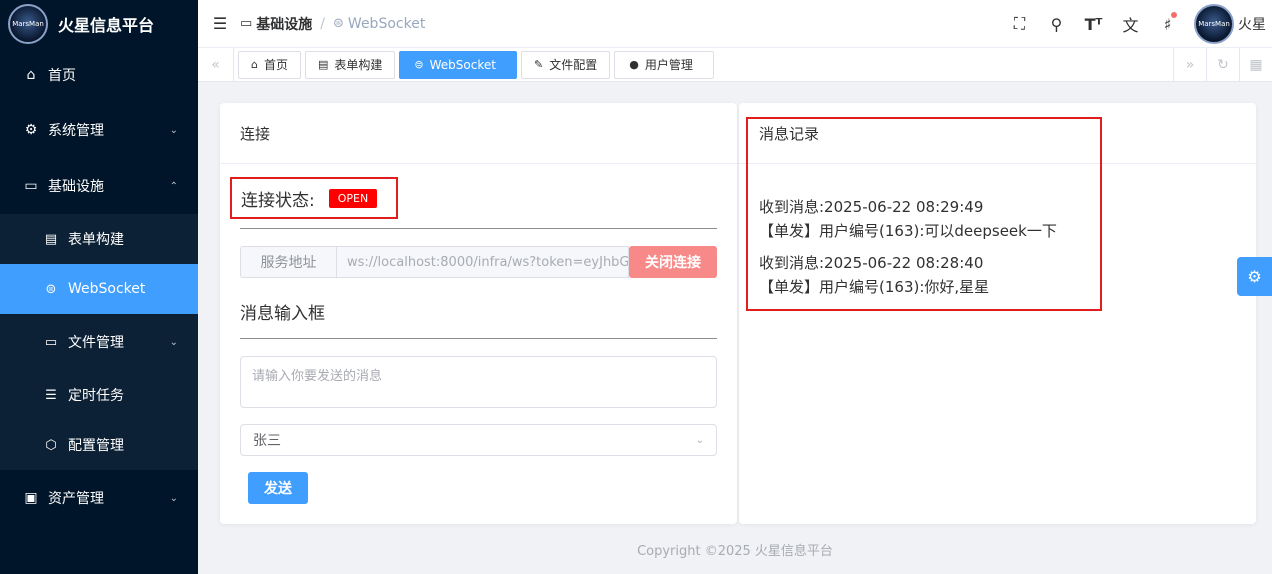 The height and width of the screenshot is (574, 1272). I want to click on sidebar-item-label: 资产管理, so click(76, 499).